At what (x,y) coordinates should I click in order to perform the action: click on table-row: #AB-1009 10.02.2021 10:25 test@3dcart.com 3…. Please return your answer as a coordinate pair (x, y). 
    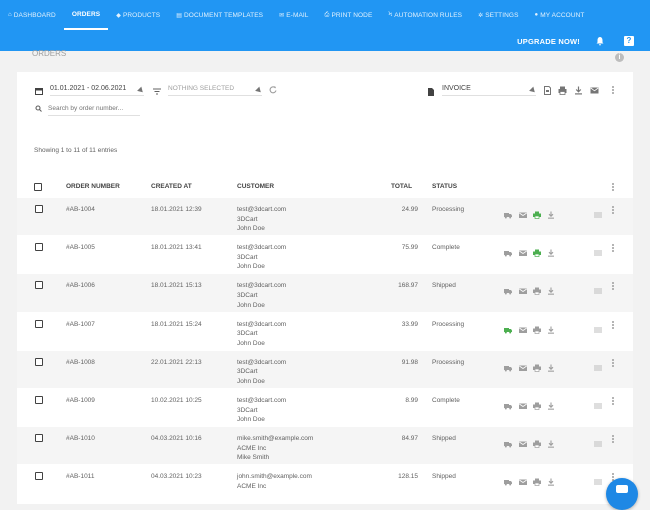
    Looking at the image, I should click on (325, 408).